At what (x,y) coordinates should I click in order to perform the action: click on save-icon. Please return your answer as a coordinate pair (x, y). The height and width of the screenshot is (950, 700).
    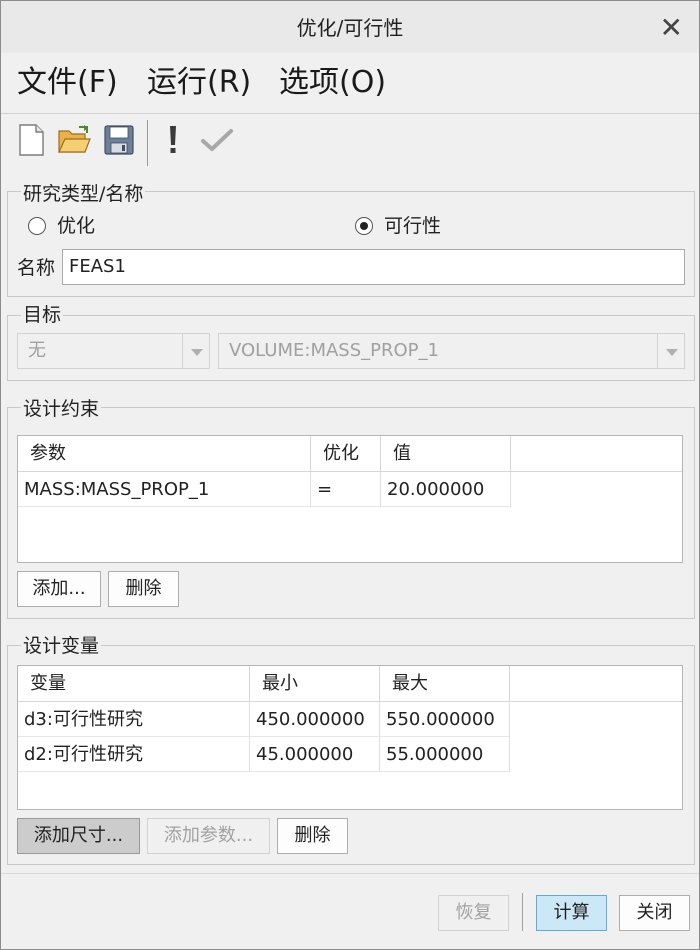
    Looking at the image, I should click on (119, 140).